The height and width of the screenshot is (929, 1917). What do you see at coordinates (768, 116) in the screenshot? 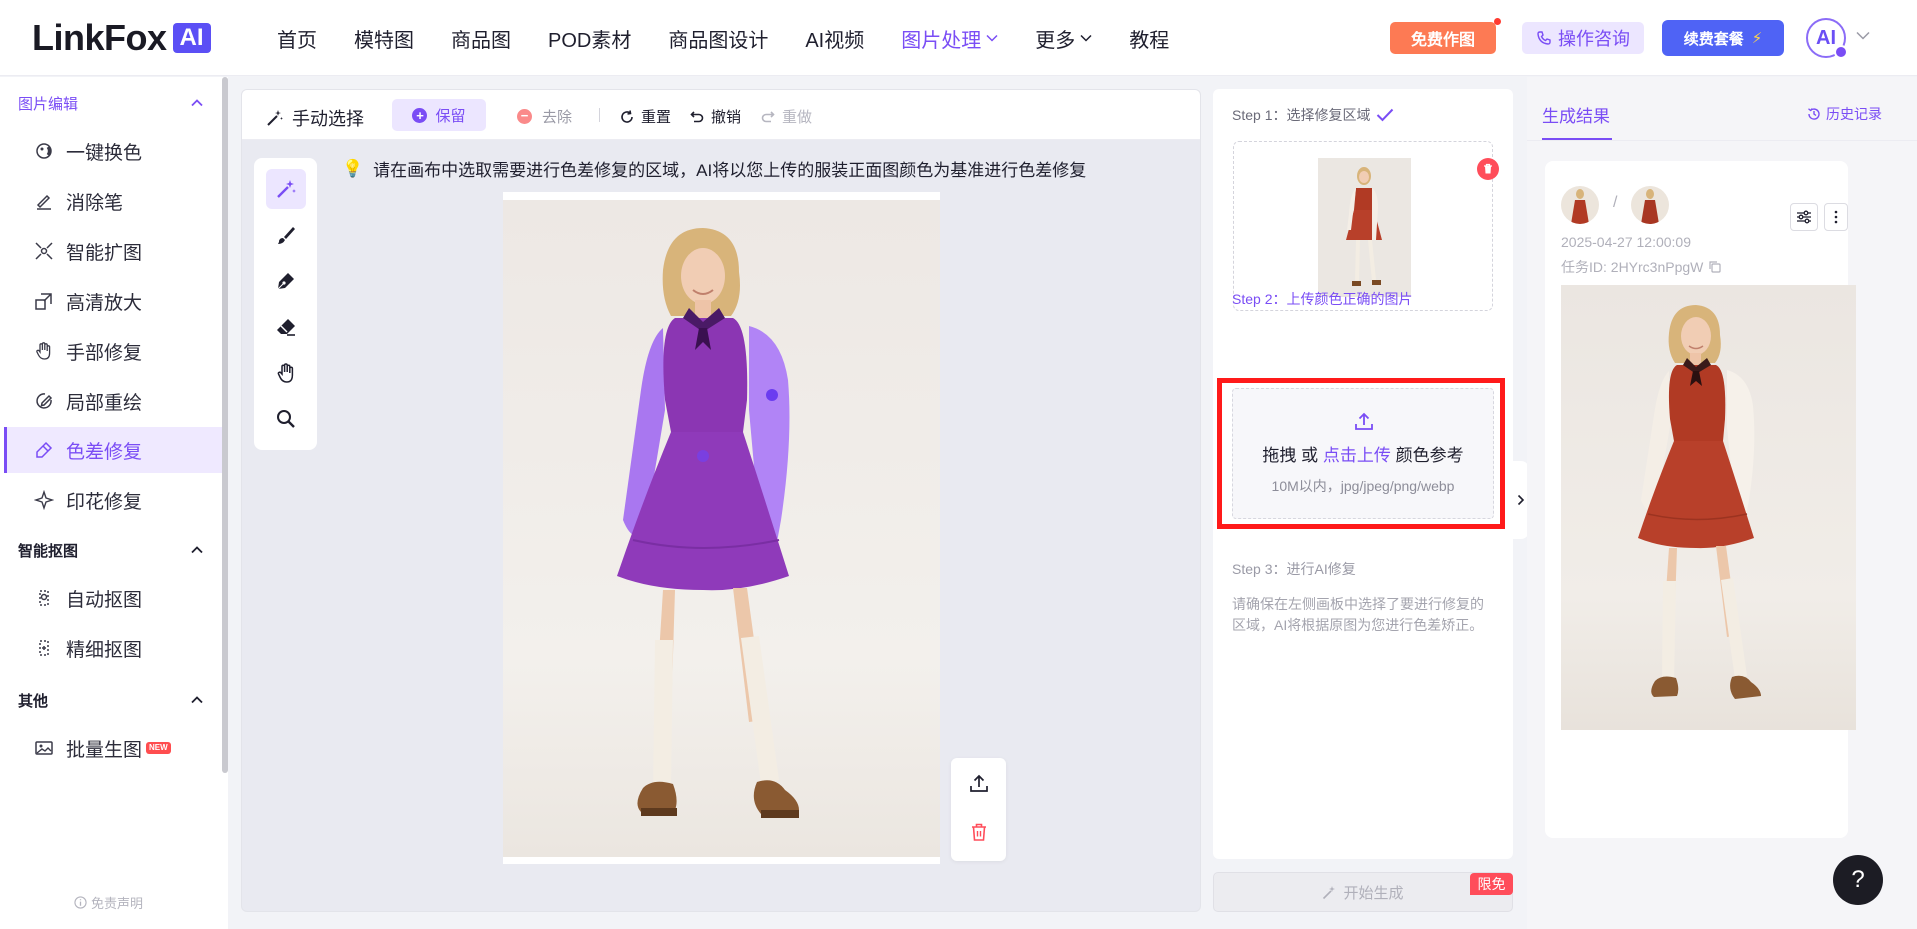
I see `redo-icon` at bounding box center [768, 116].